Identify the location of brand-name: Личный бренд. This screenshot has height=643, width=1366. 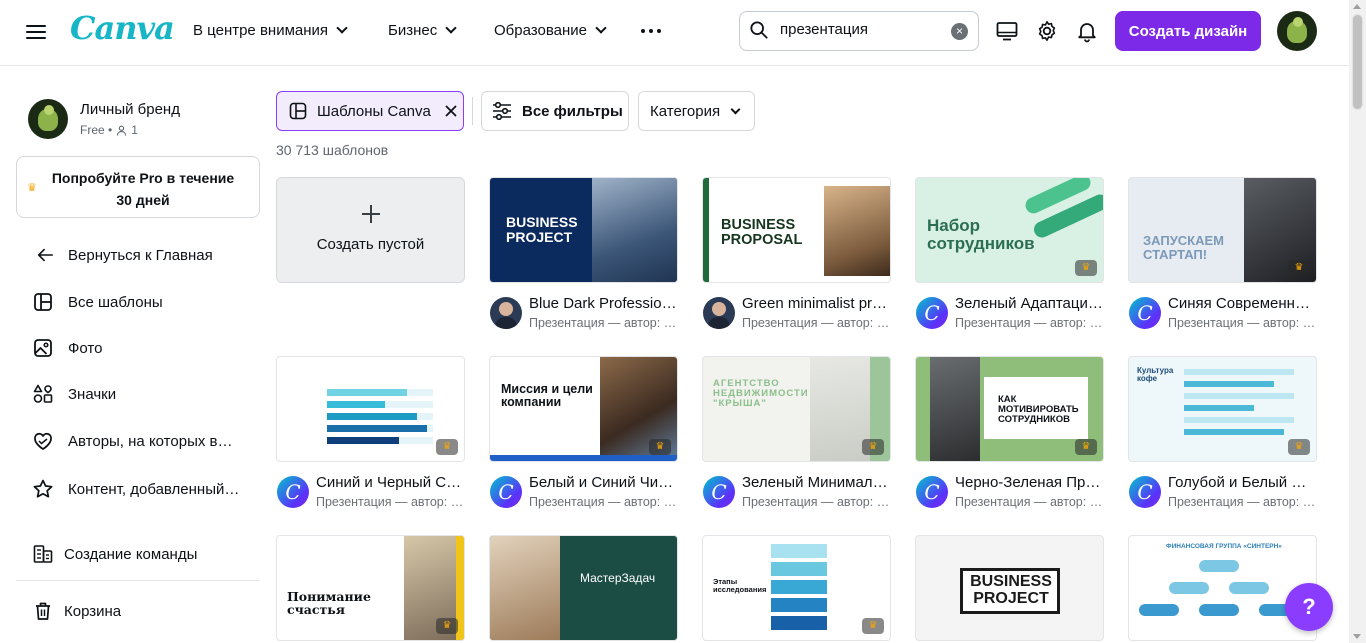
(130, 109).